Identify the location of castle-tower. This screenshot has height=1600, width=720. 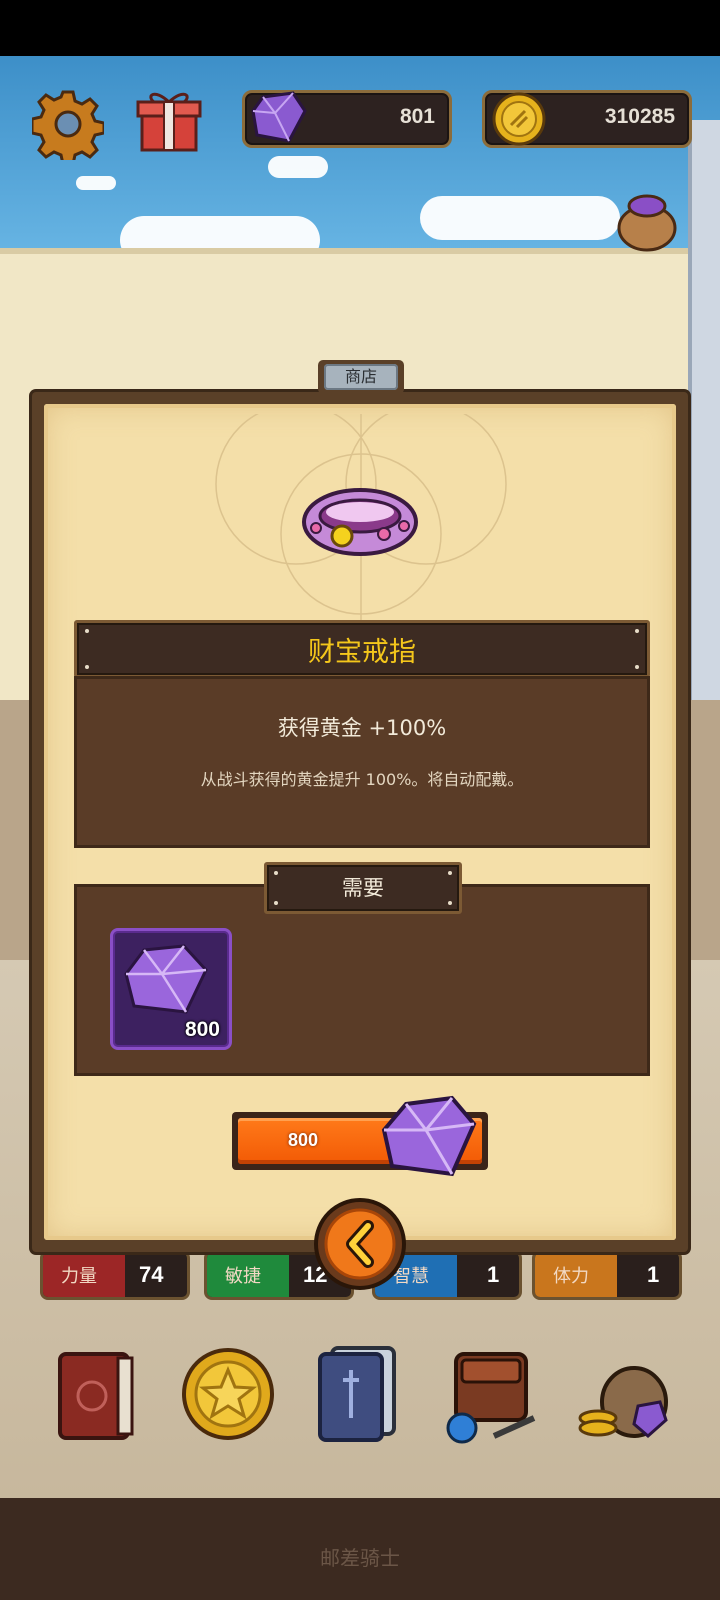
(704, 440).